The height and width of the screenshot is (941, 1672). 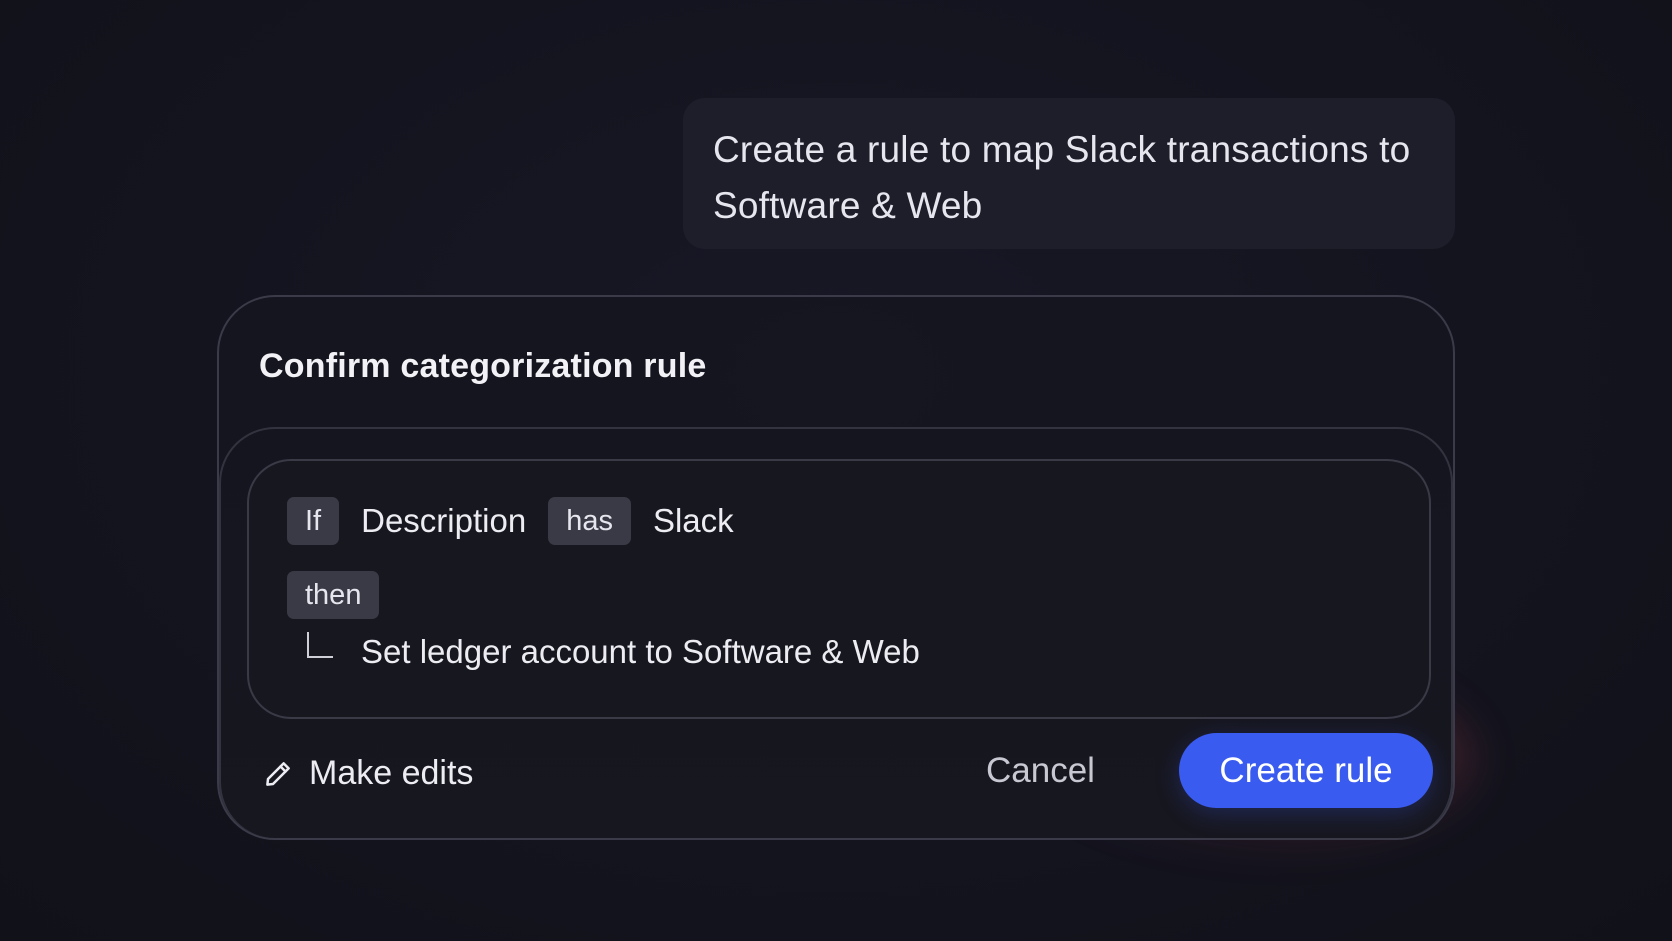 I want to click on rule-then-row: then, so click(x=333, y=595).